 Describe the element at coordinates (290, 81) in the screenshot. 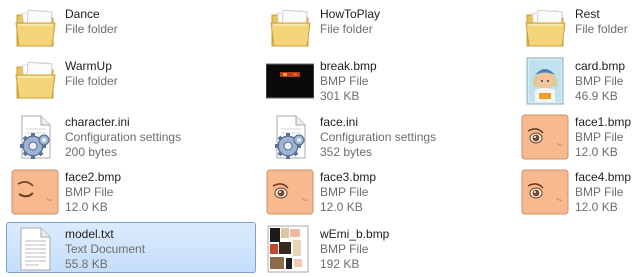

I see `dark-image-thumbnail-icon` at that location.